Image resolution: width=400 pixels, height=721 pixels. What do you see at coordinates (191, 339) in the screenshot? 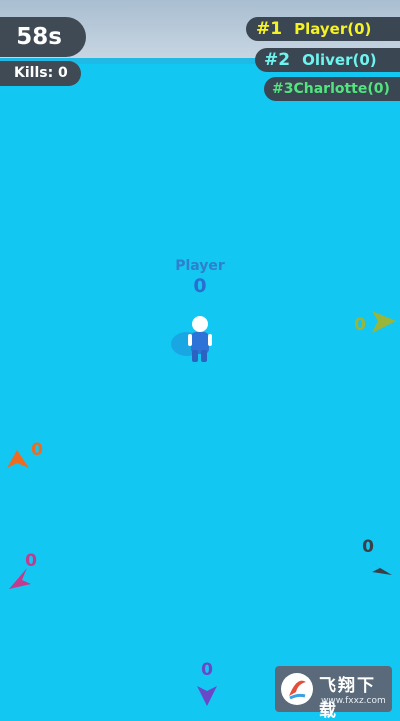
I see `player-character-icon` at bounding box center [191, 339].